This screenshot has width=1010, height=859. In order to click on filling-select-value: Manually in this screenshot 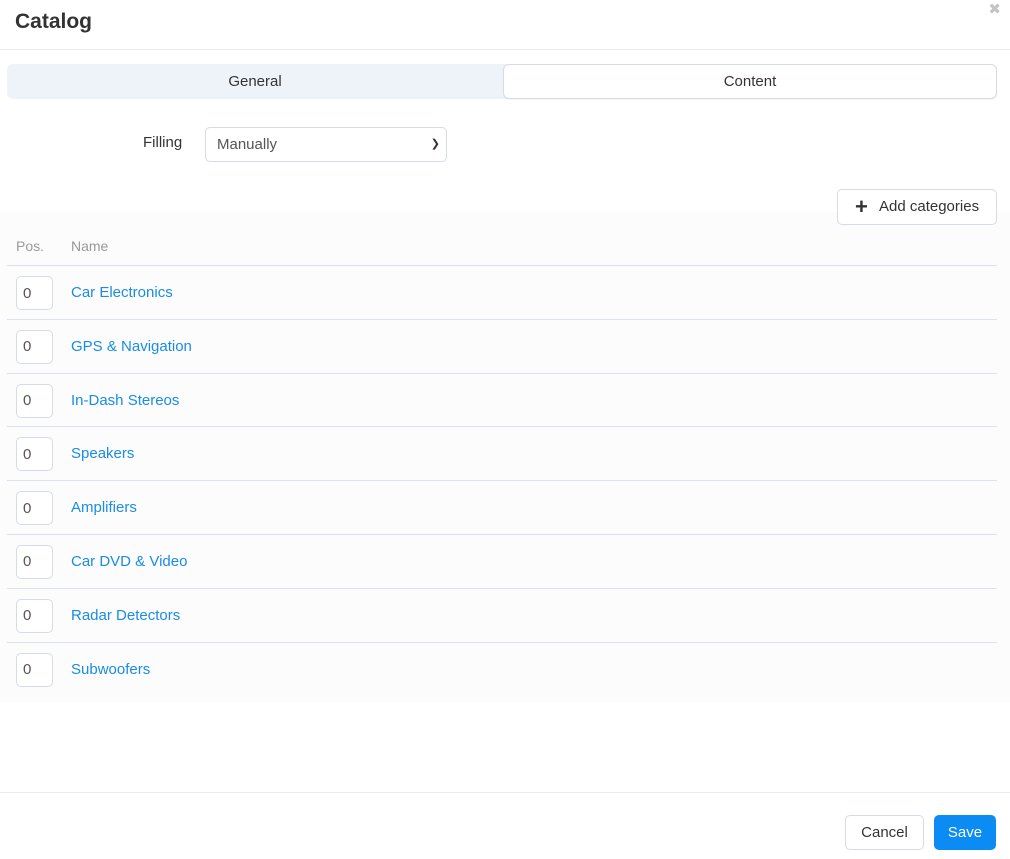, I will do `click(247, 144)`.